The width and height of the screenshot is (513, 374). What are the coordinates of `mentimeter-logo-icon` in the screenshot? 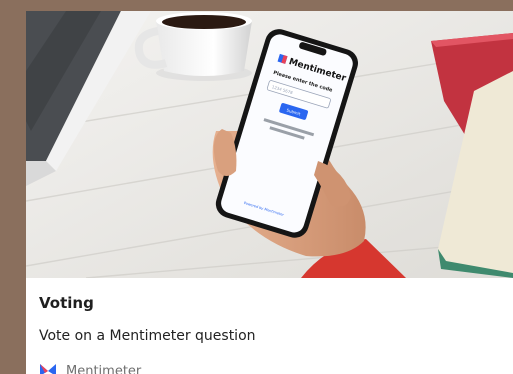 It's located at (48, 368).